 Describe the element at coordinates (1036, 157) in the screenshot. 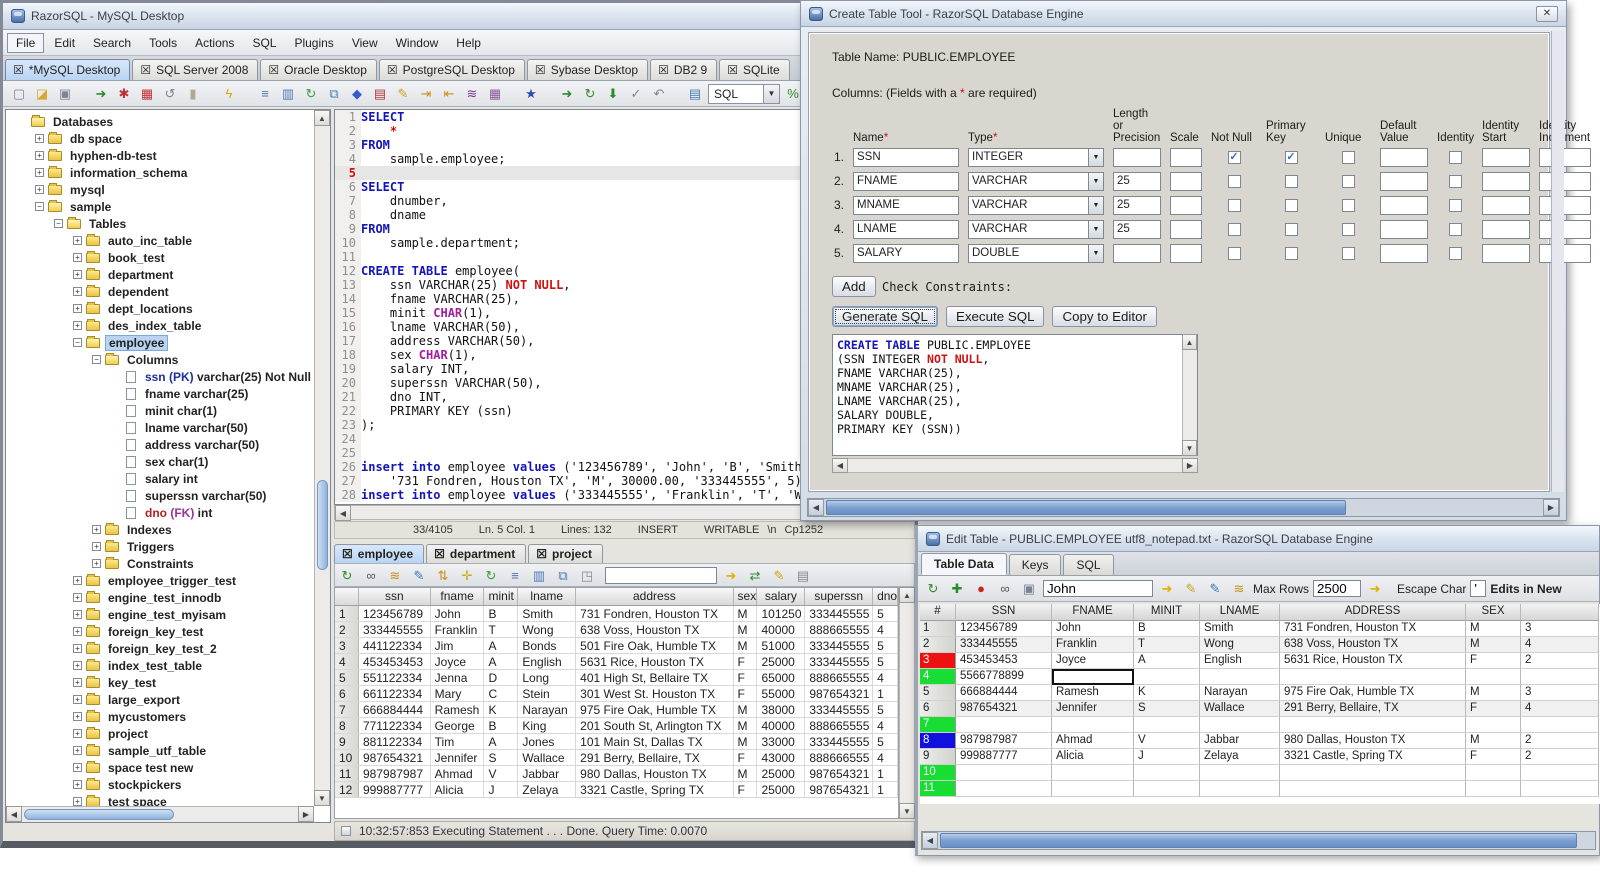

I see `column-type-select: INTEGER ▼` at that location.